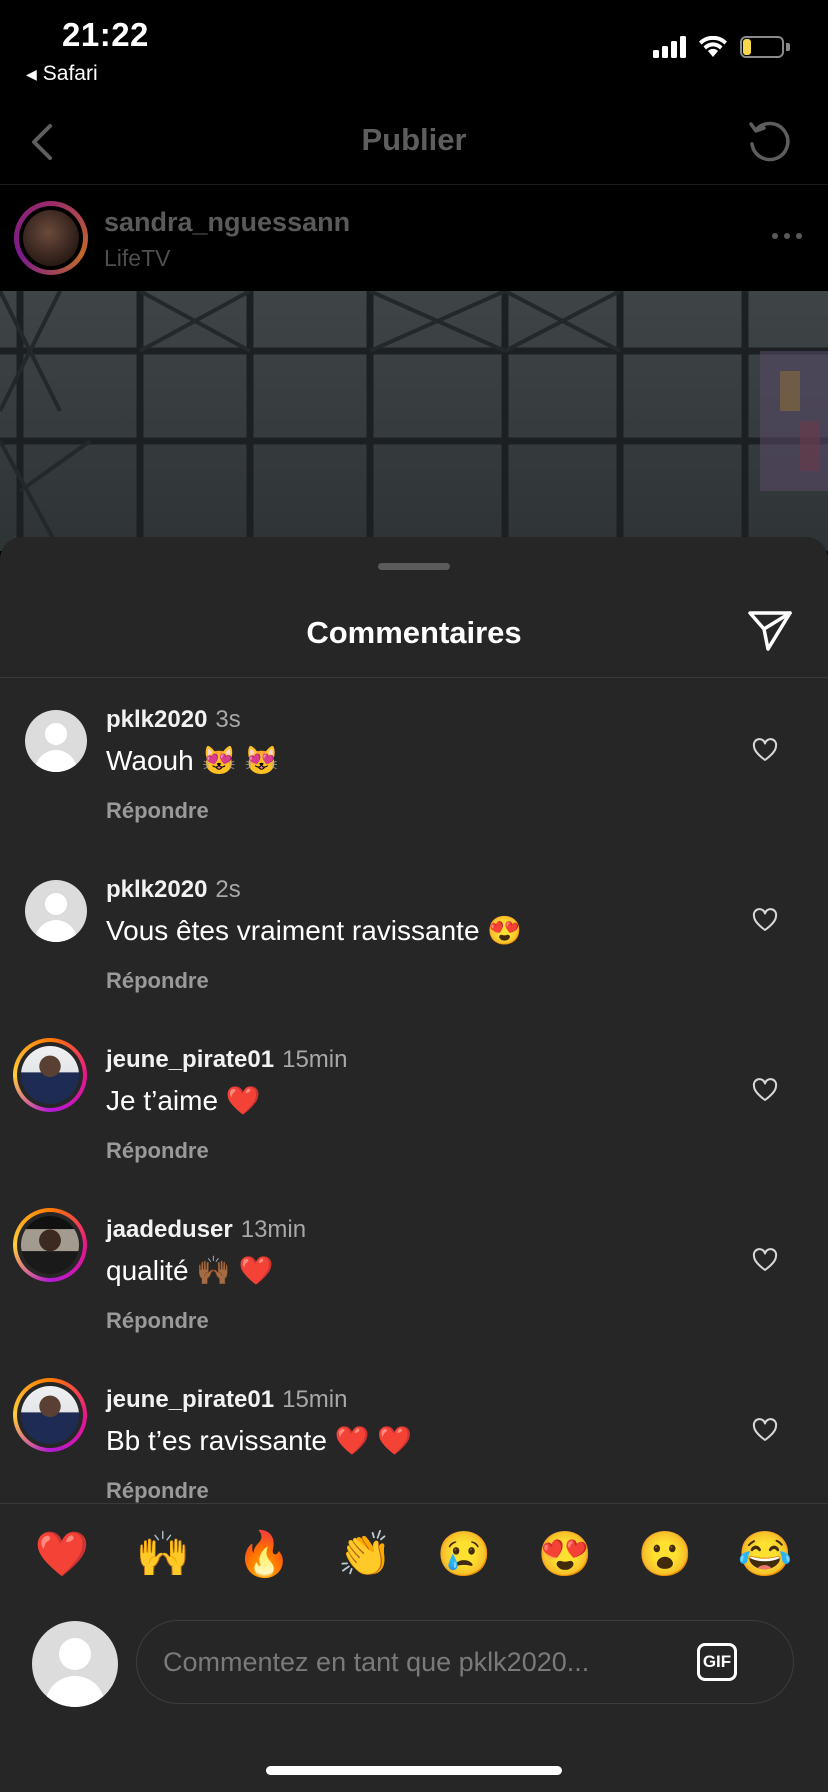  Describe the element at coordinates (464, 1555) in the screenshot. I see `reaction-crying-emoji: 😢` at that location.